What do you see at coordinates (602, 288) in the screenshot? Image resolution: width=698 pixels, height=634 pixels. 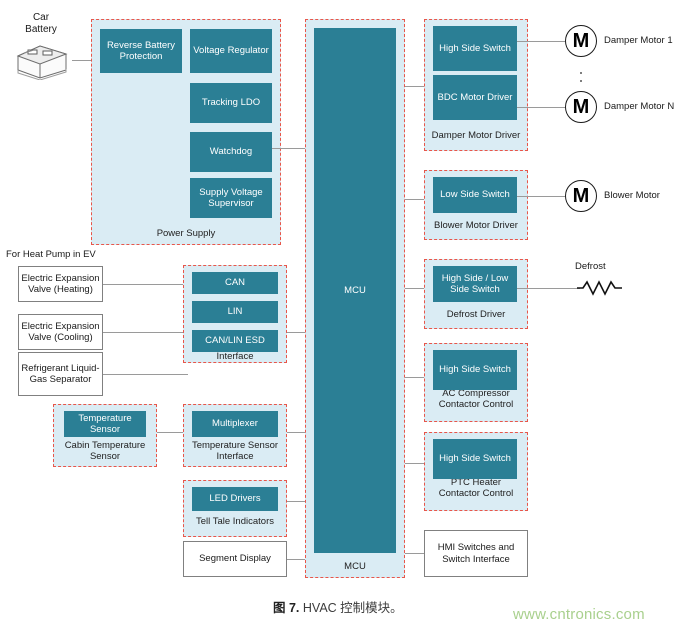 I see `resistor-icon` at bounding box center [602, 288].